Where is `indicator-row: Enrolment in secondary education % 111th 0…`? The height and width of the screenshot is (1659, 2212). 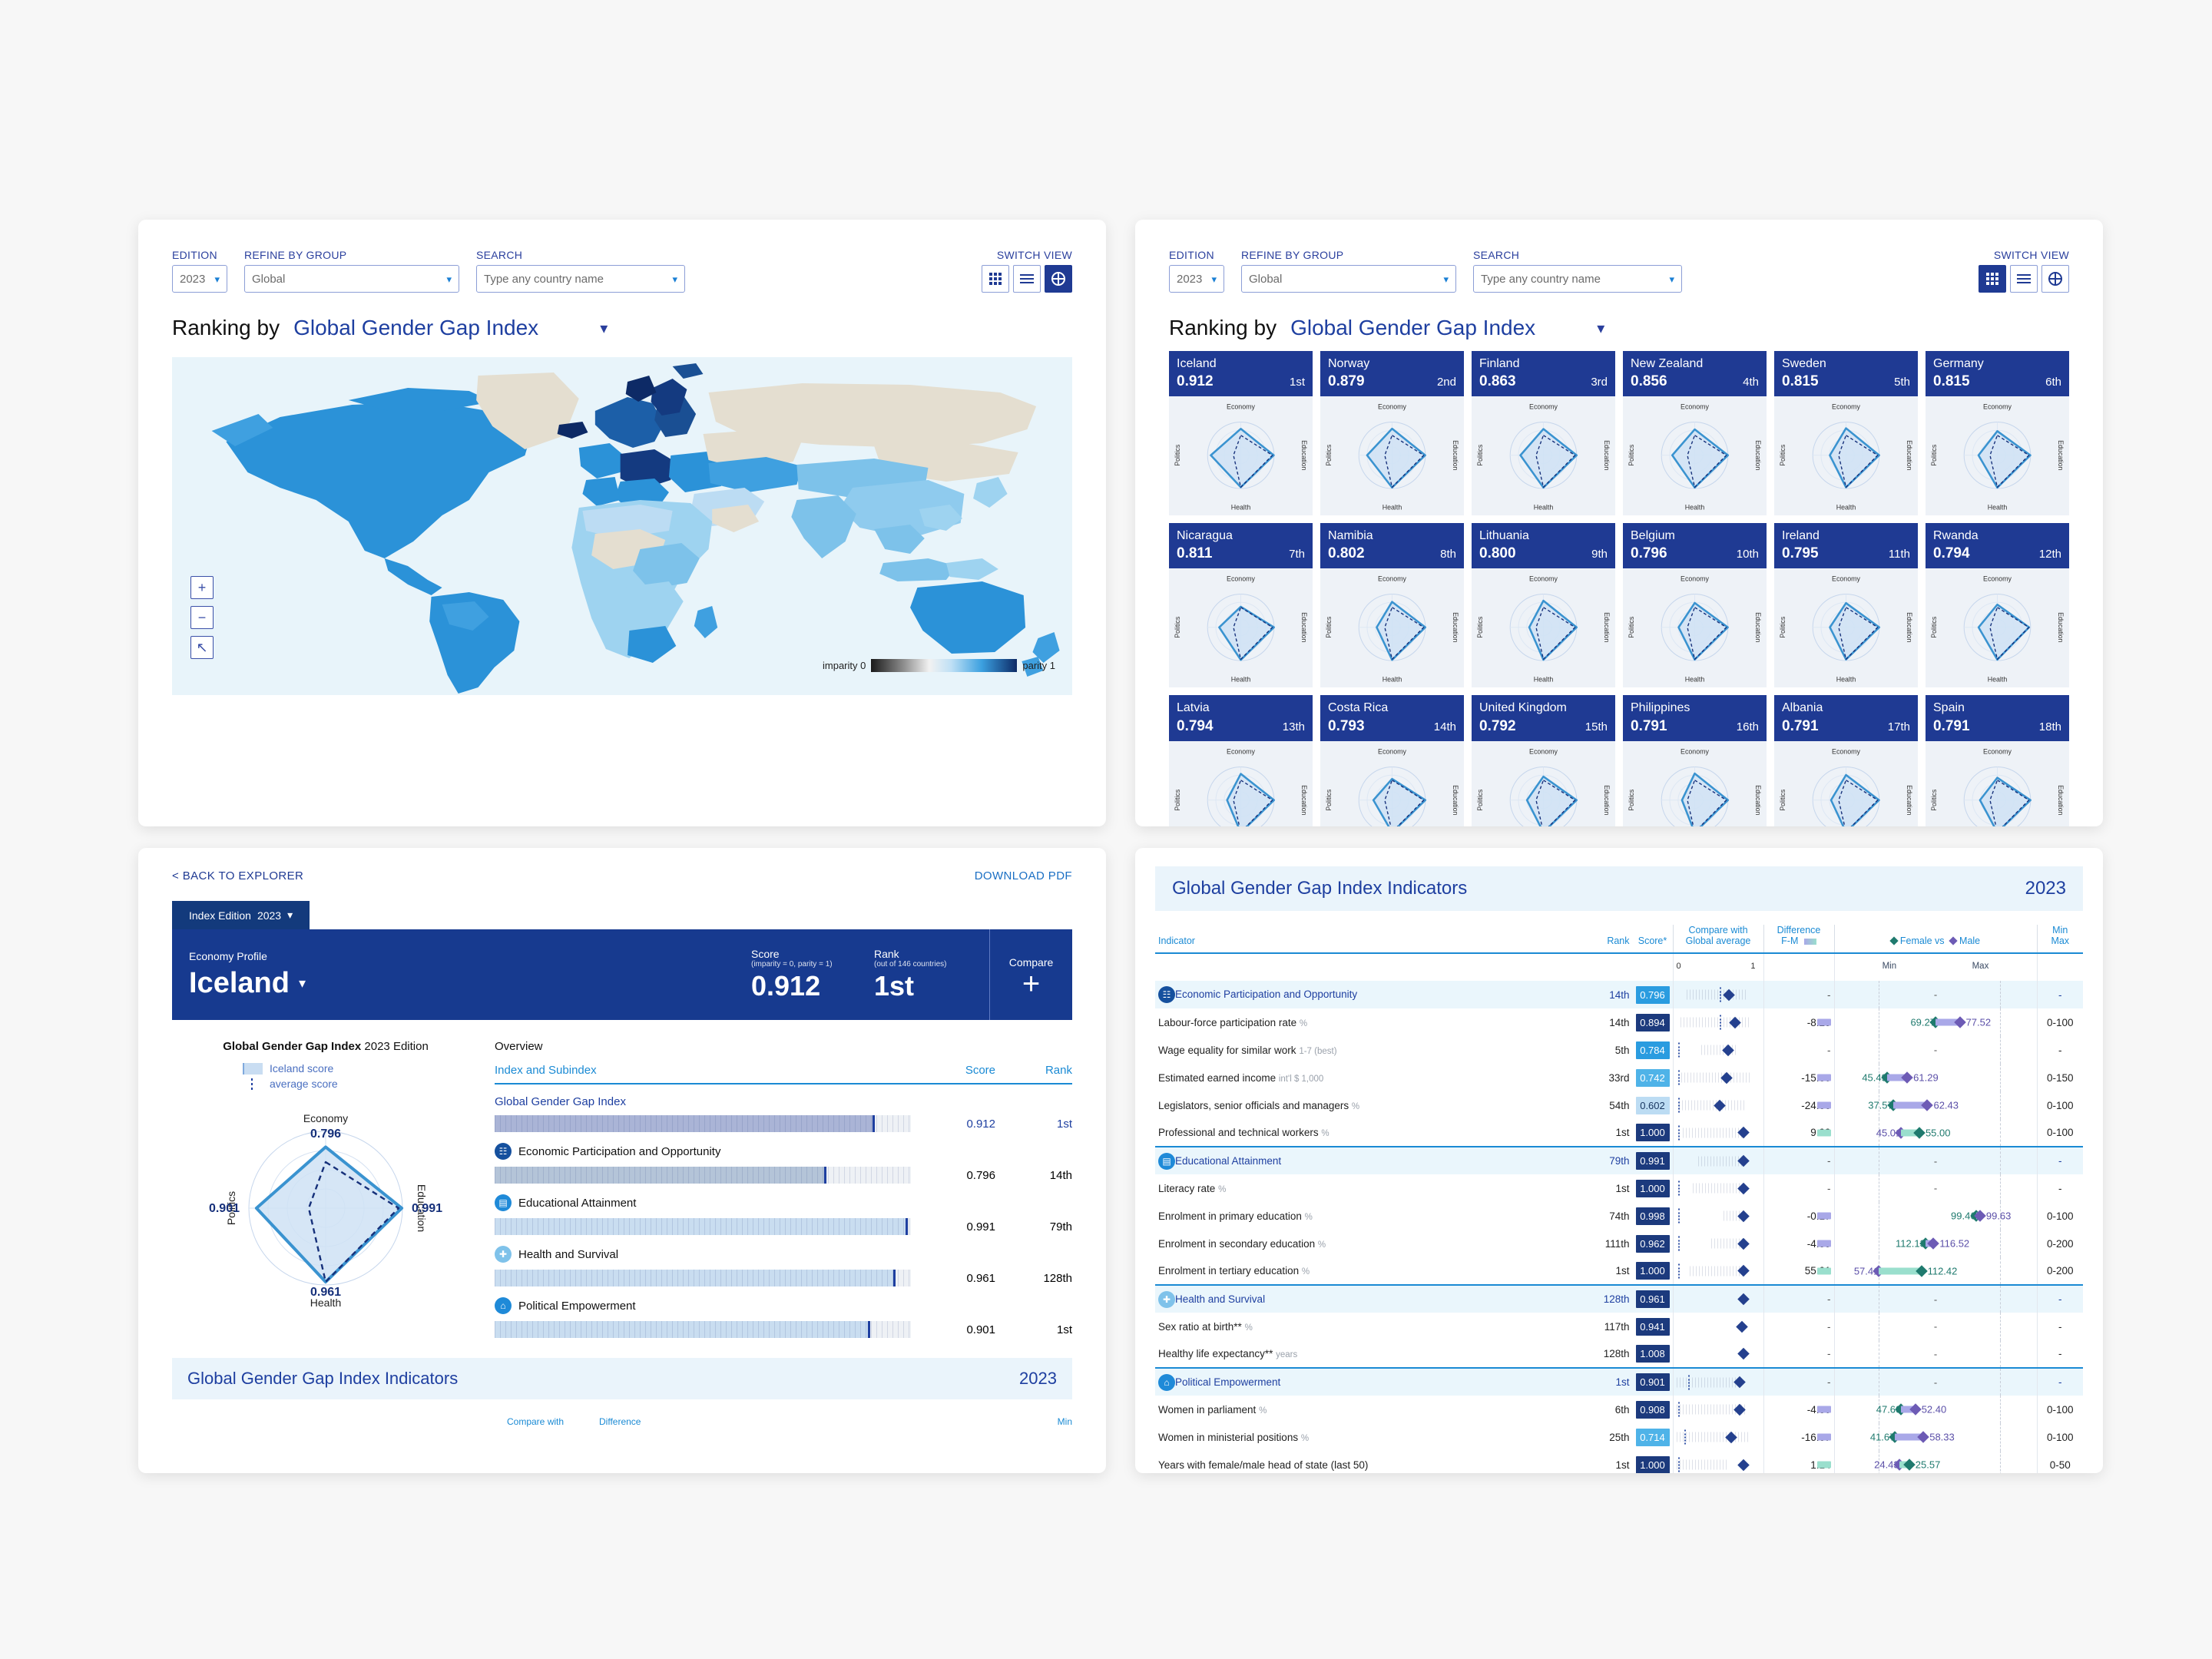 indicator-row: Enrolment in secondary education % 111th 0… is located at coordinates (1619, 1243).